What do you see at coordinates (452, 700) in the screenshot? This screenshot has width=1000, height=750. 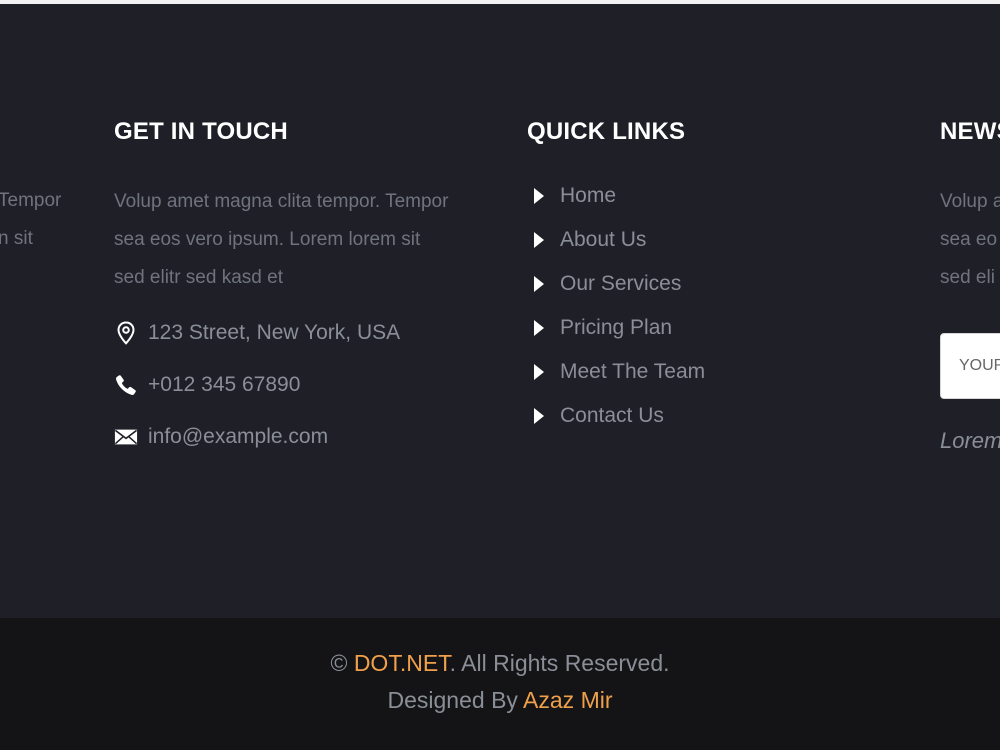 I see `designed-by-text: Designed By` at bounding box center [452, 700].